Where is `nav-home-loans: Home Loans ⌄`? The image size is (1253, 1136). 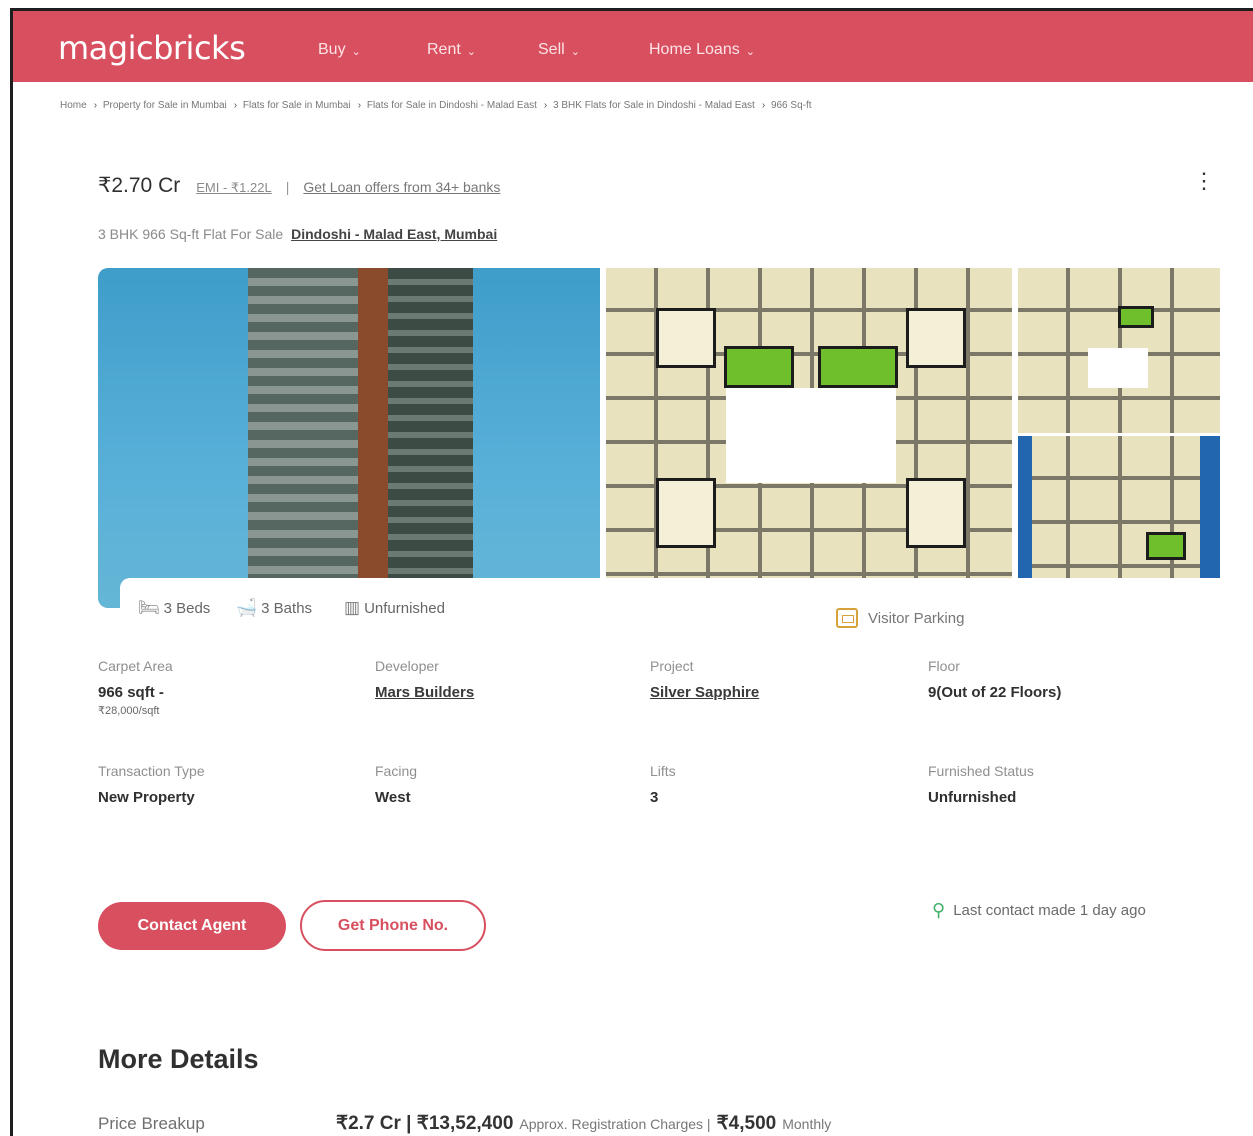
nav-home-loans: Home Loans ⌄ is located at coordinates (702, 50).